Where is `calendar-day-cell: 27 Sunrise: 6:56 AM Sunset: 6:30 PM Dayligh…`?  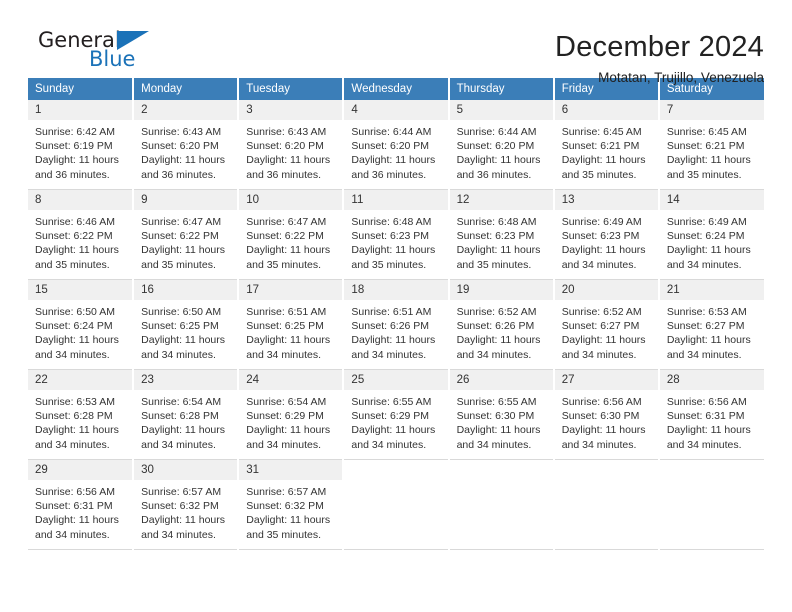
calendar-day-cell: 27 Sunrise: 6:56 AM Sunset: 6:30 PM Dayligh… is located at coordinates (606, 414).